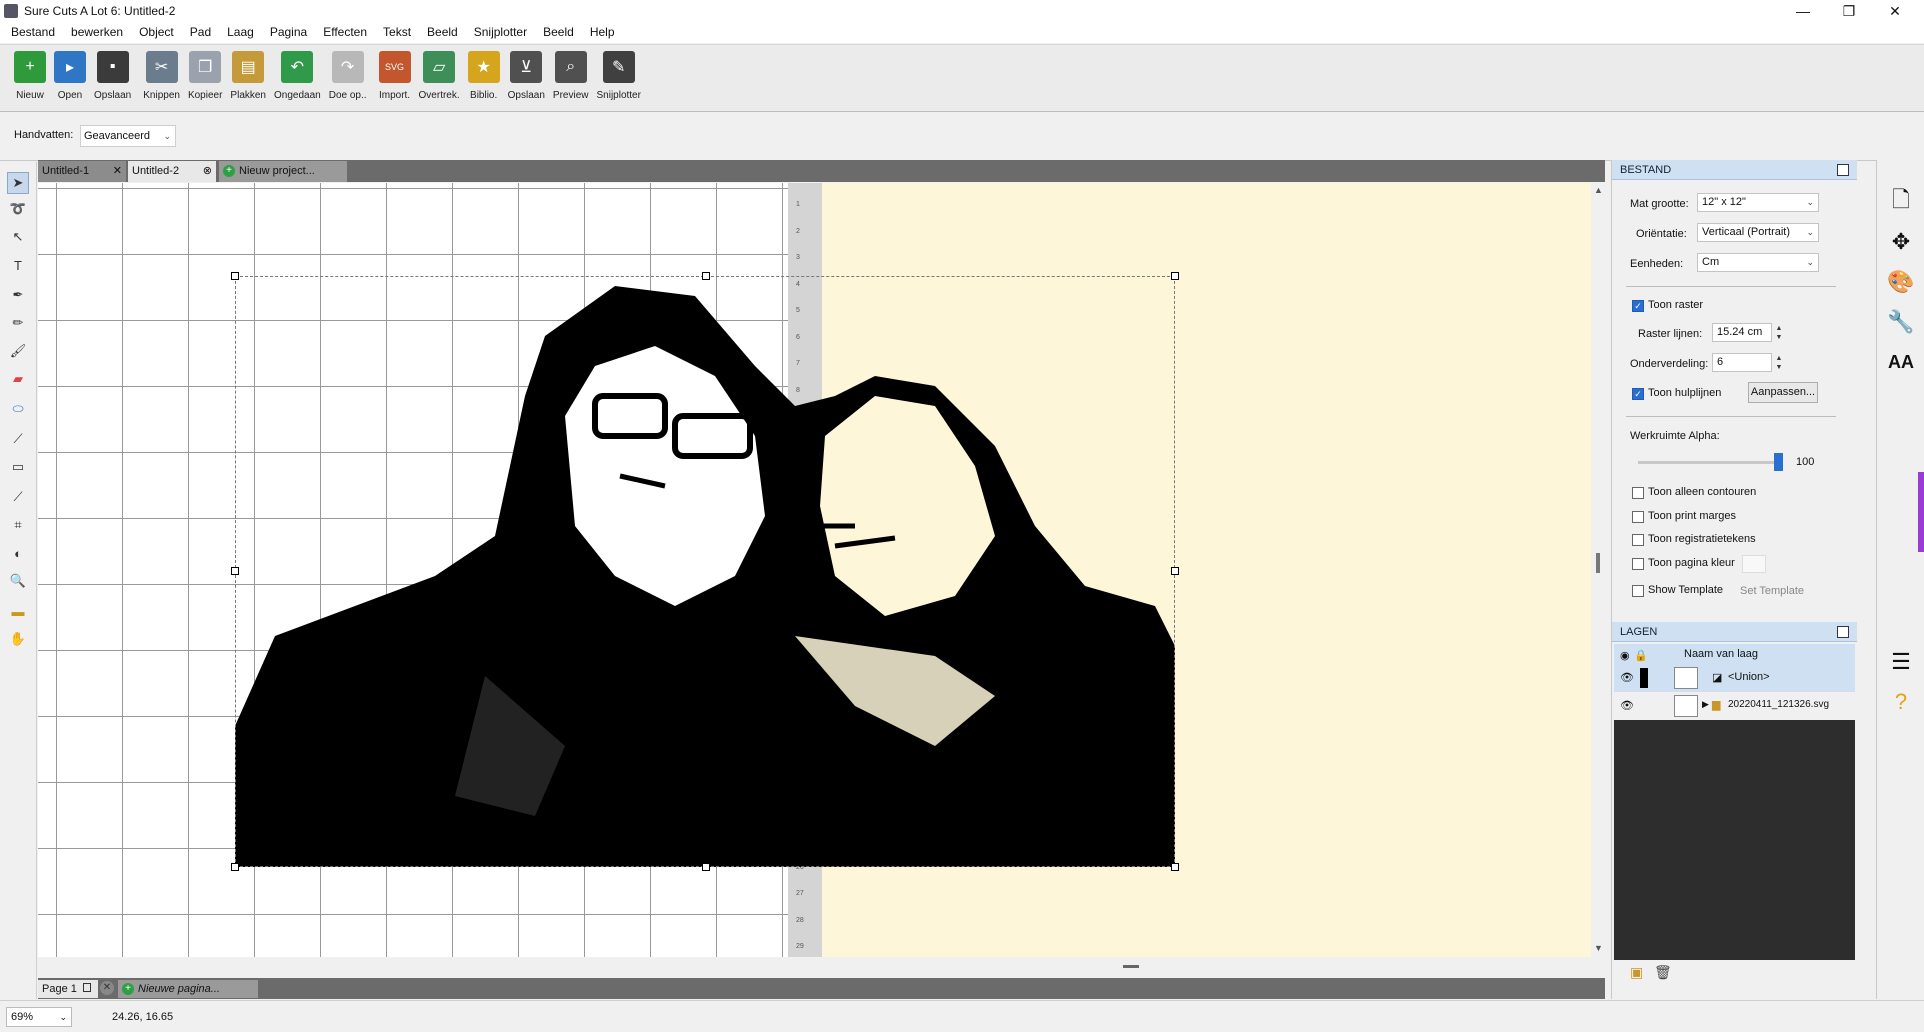 The image size is (1924, 1032). I want to click on palette-icon: 🎨, so click(1901, 282).